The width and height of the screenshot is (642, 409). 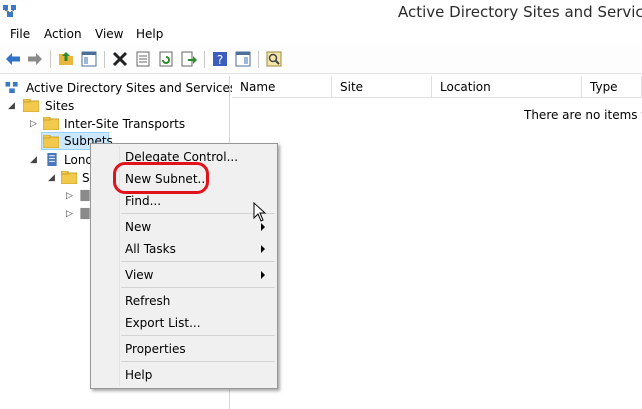 What do you see at coordinates (382, 87) in the screenshot?
I see `column-header-site: Site` at bounding box center [382, 87].